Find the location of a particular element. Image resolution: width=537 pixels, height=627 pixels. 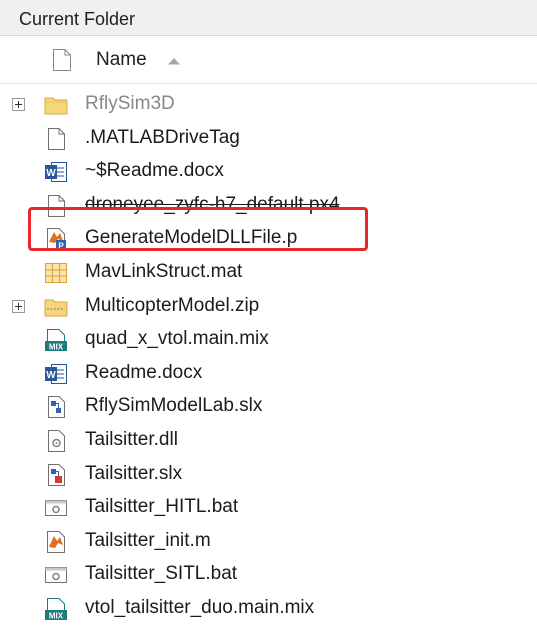

current-folder-header: Current Folder is located at coordinates (268, 18).